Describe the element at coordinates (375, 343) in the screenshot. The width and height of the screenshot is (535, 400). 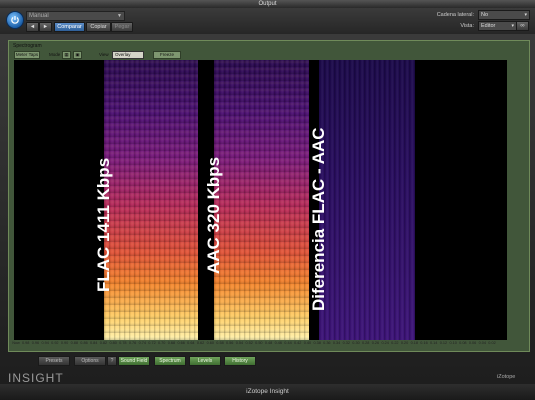
I see `time-tick: 0.26` at that location.